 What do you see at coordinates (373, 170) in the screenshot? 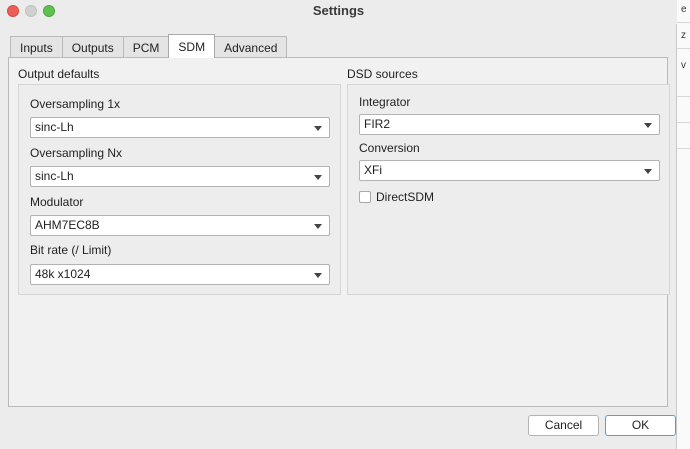
I see `conversion-value: XFi` at bounding box center [373, 170].